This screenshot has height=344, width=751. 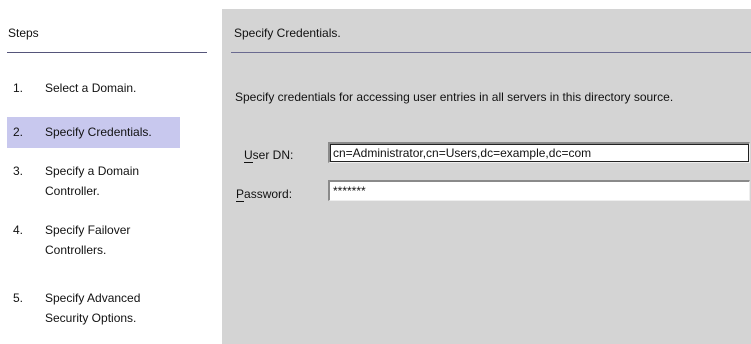 I want to click on user-dn-label-text: ser DN:, so click(x=273, y=155).